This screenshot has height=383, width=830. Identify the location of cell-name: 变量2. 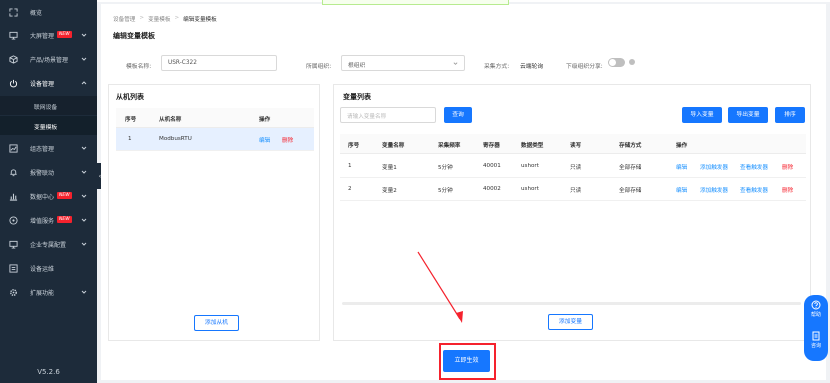
(389, 191).